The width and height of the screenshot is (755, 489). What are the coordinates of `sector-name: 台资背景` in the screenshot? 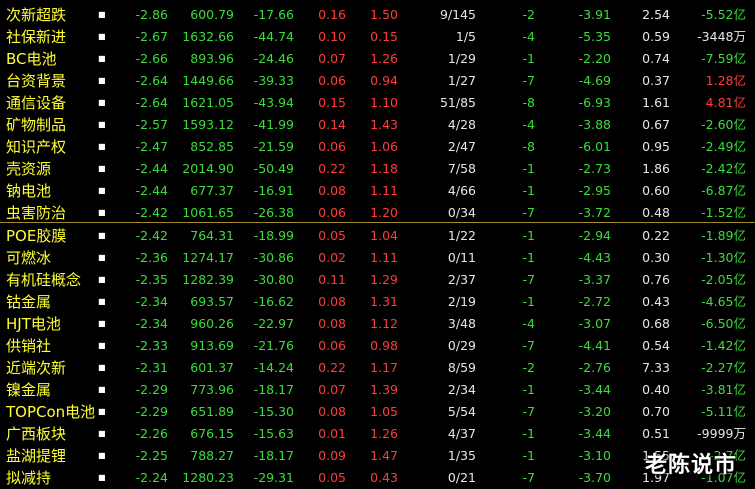 It's located at (51, 81).